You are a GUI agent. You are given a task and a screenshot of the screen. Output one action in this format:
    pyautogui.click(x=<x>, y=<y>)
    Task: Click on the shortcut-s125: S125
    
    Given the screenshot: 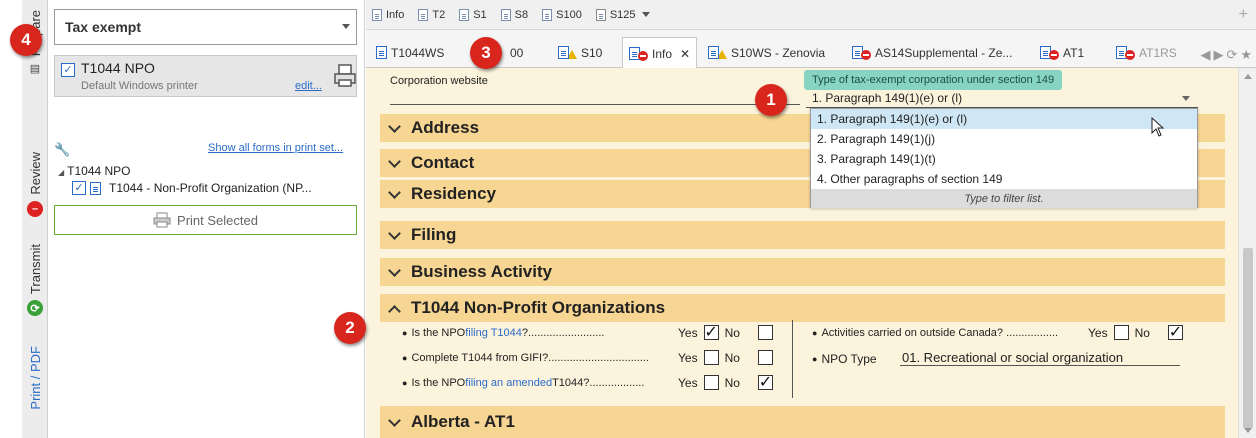 What is the action you would take?
    pyautogui.click(x=615, y=14)
    